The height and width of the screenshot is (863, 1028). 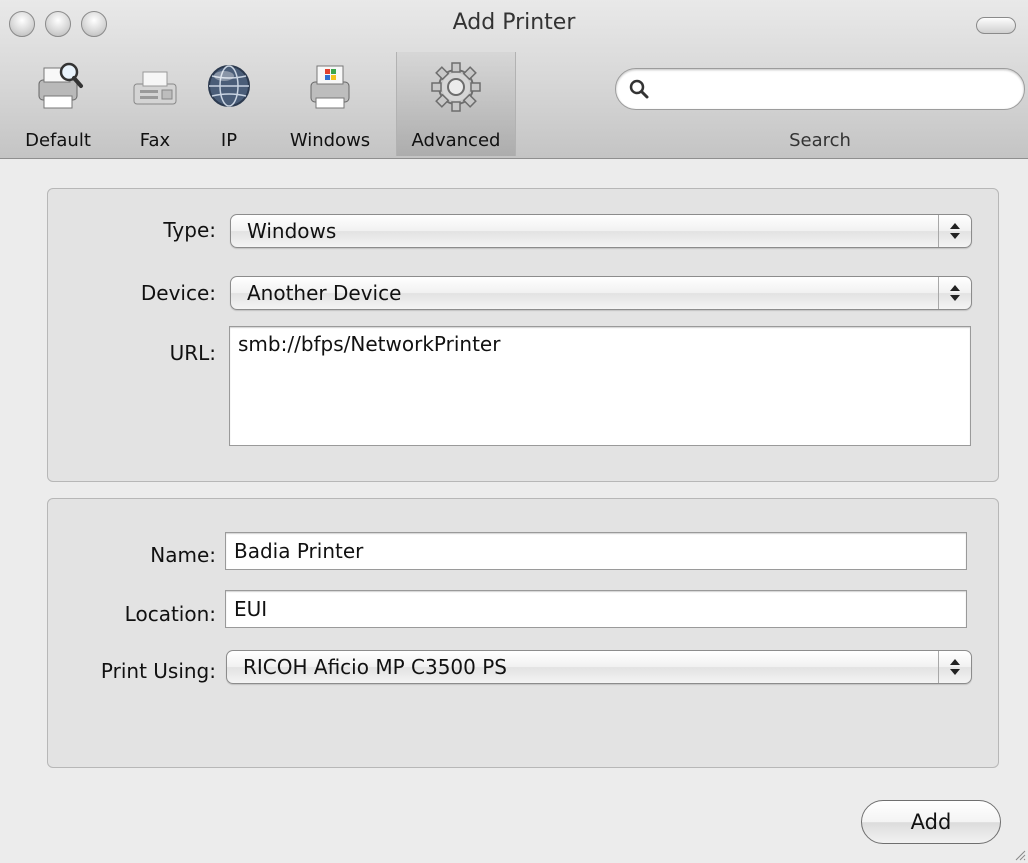 What do you see at coordinates (832, 90) in the screenshot?
I see `search-input` at bounding box center [832, 90].